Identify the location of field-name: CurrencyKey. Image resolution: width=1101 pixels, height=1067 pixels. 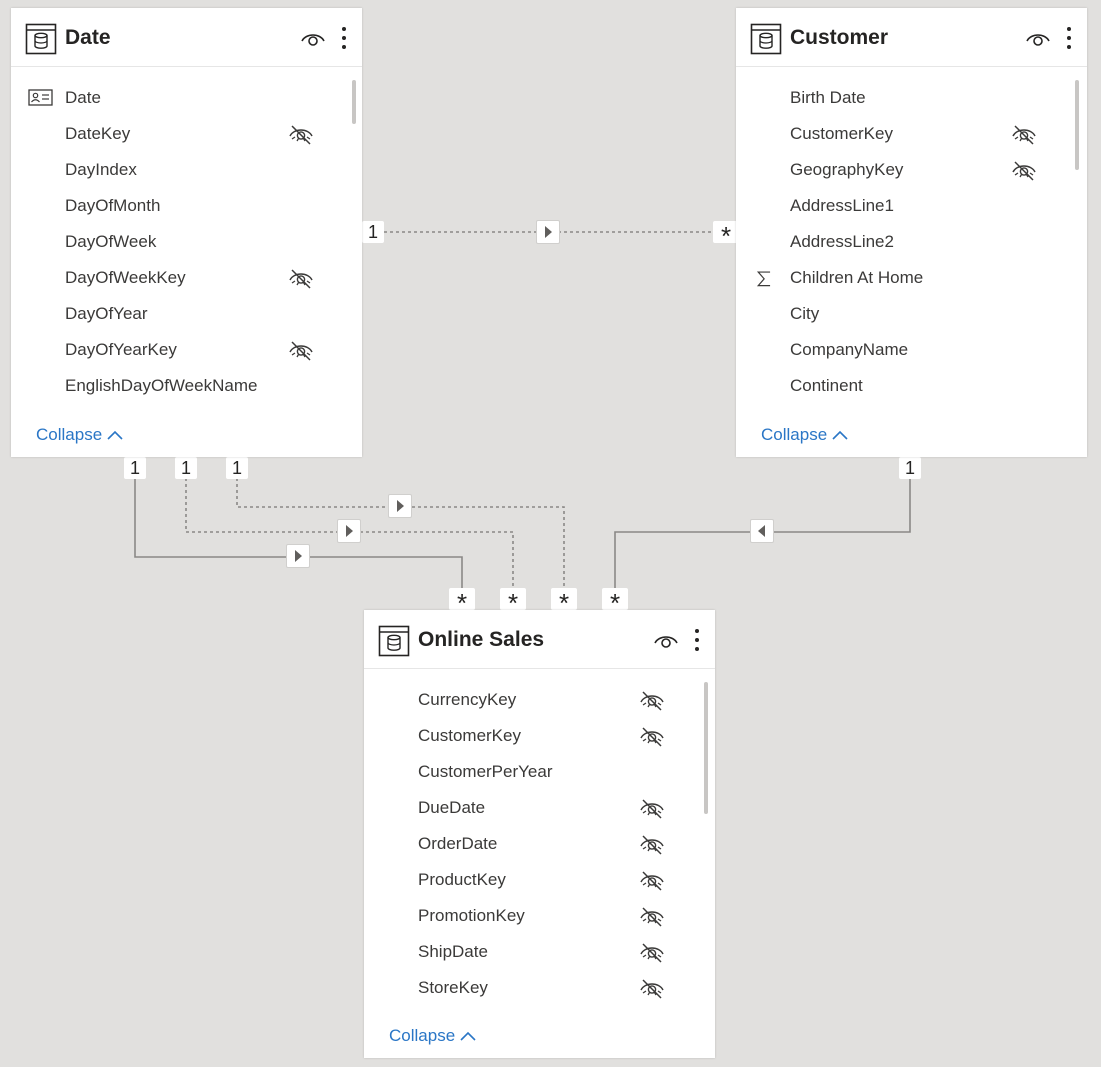
(467, 699).